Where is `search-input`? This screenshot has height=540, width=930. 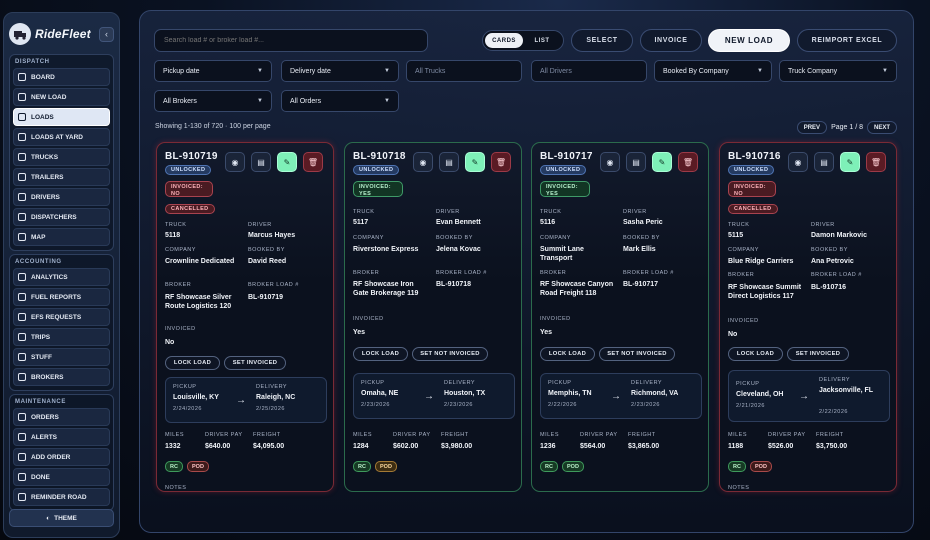
search-input is located at coordinates (291, 40).